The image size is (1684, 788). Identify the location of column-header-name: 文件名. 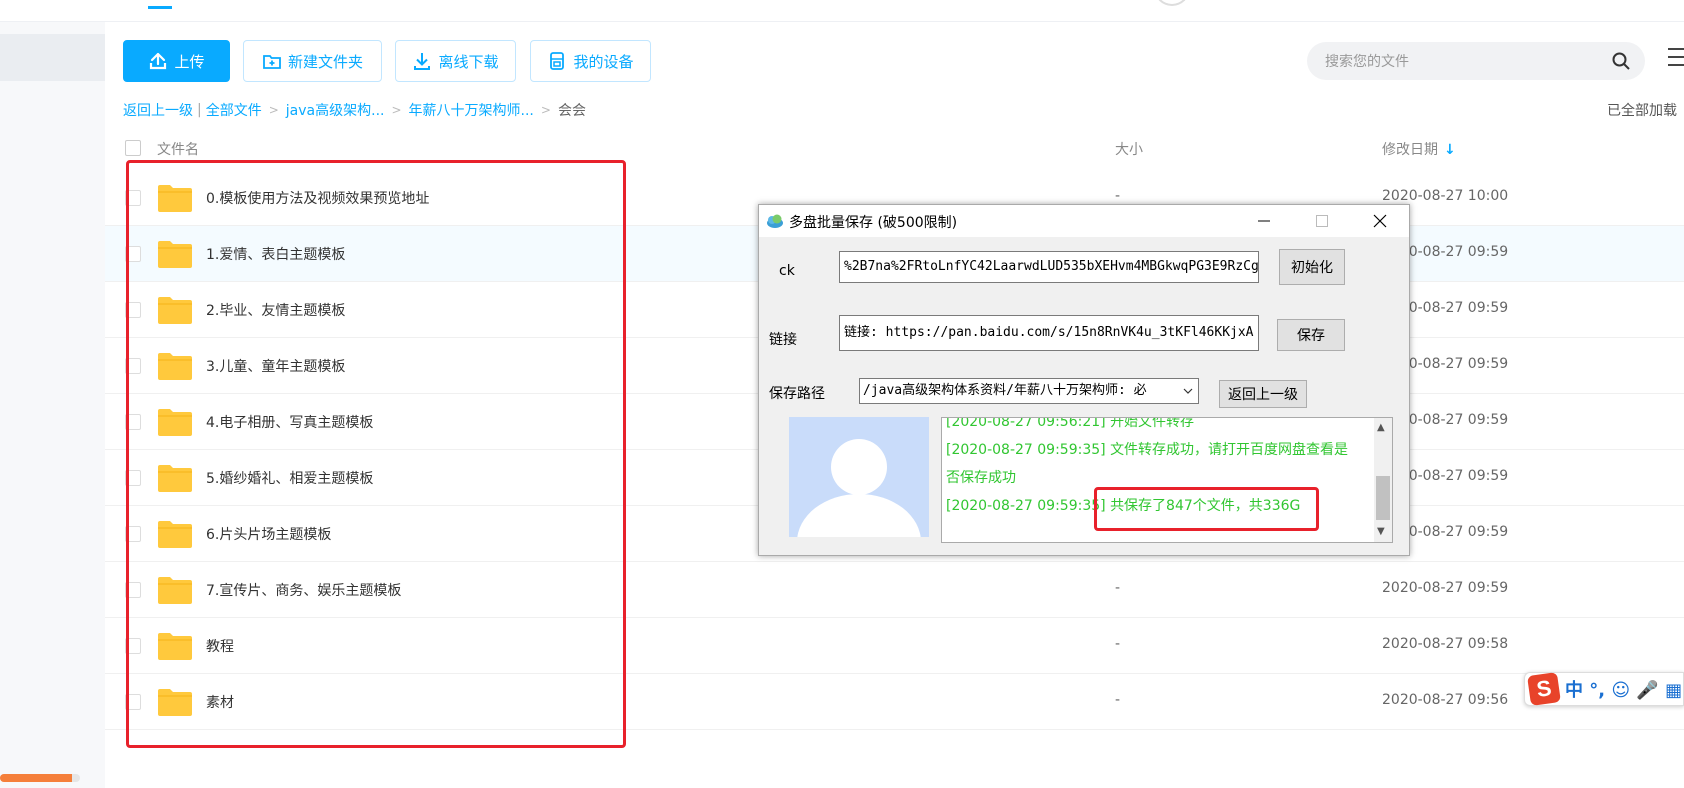
(178, 149).